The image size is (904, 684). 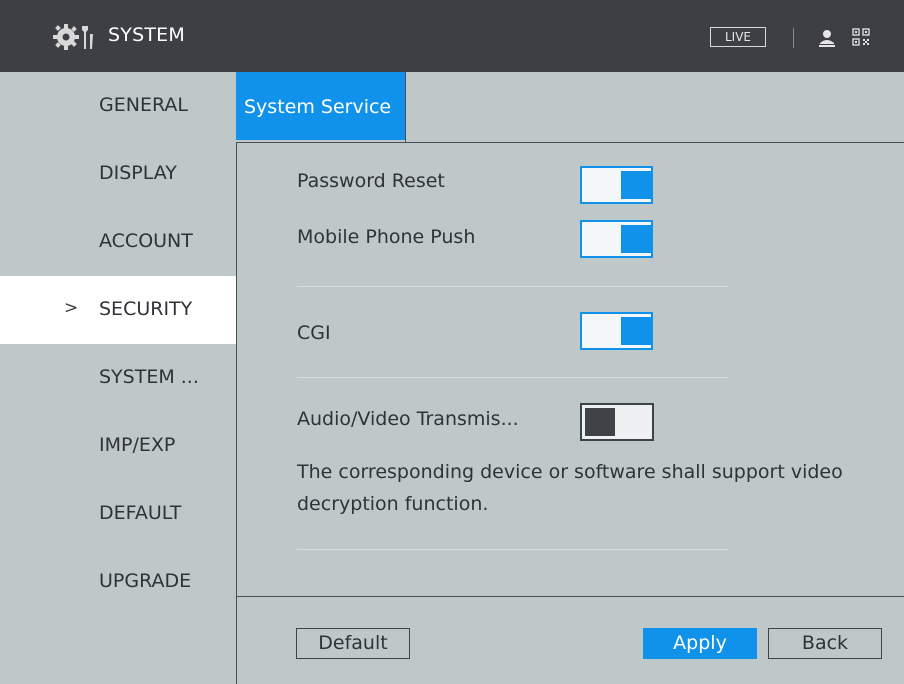 I want to click on page-title: SYSTEM, so click(x=146, y=35).